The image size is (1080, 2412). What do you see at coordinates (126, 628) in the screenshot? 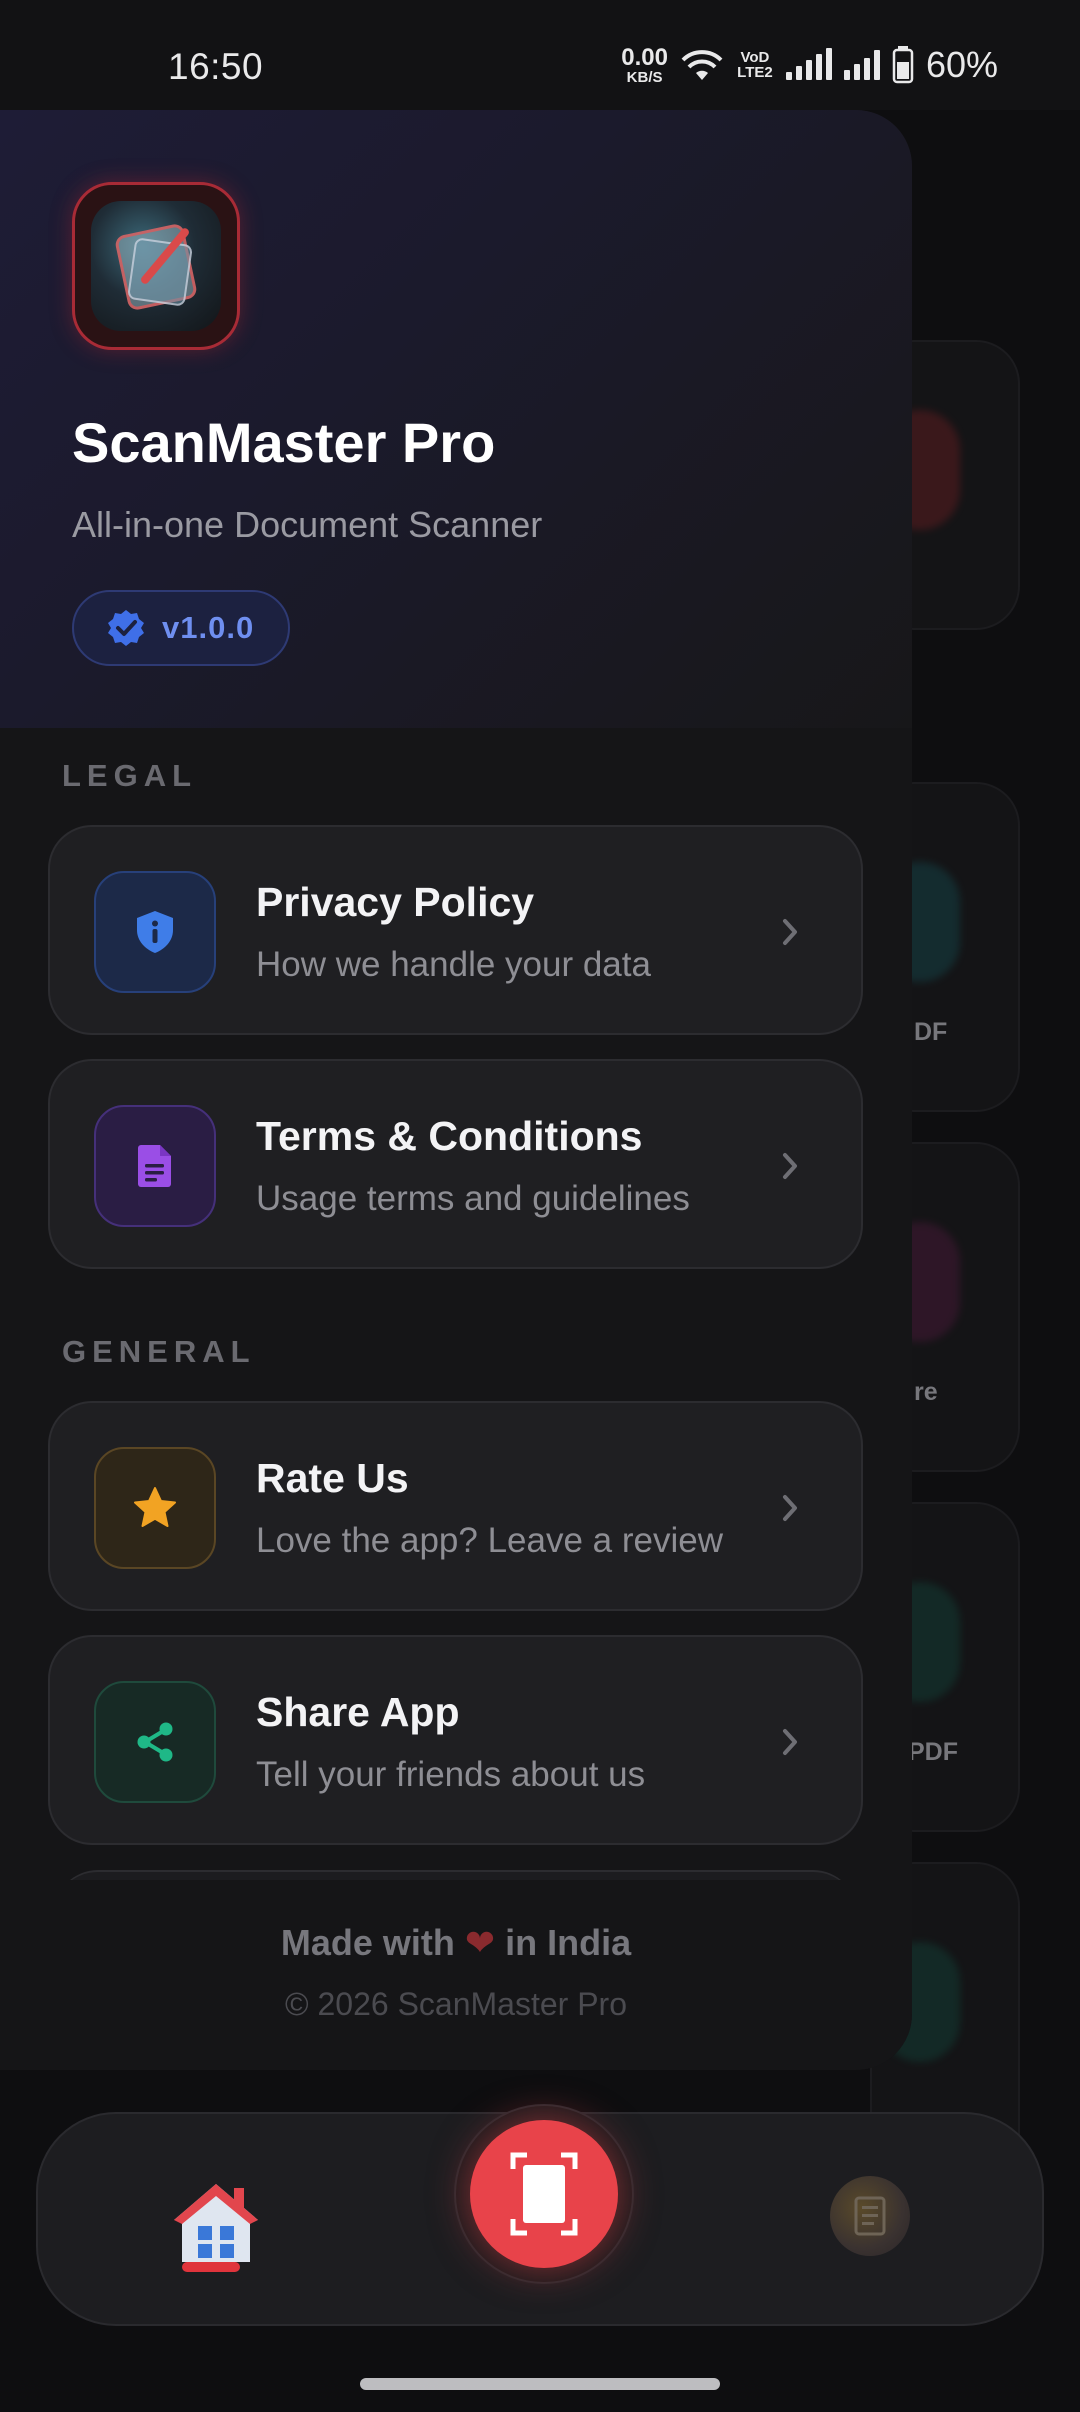
I see `verified-badge-icon` at bounding box center [126, 628].